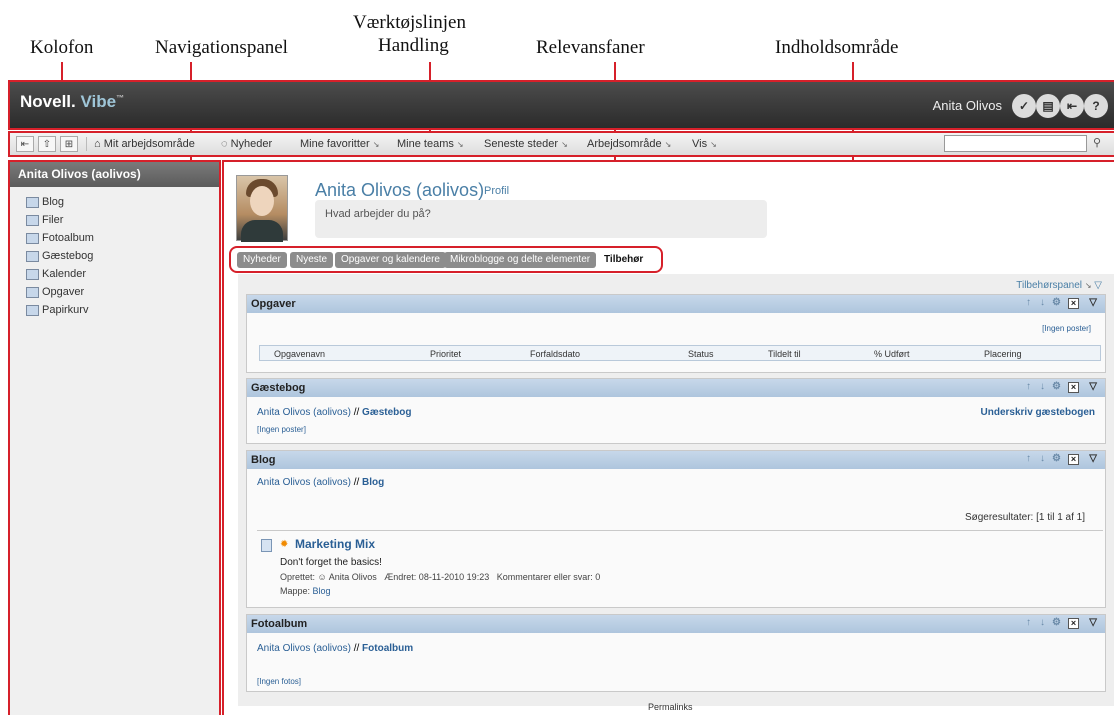 This screenshot has width=1114, height=715. Describe the element at coordinates (967, 105) in the screenshot. I see `masthead-user-name: Anita Olivos` at that location.